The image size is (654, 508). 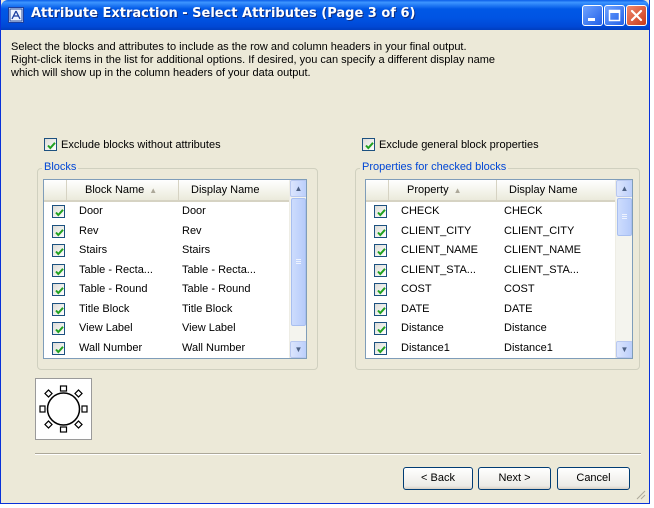 What do you see at coordinates (623, 269) in the screenshot?
I see `properties-list-scrollbar: ▲ ▼` at bounding box center [623, 269].